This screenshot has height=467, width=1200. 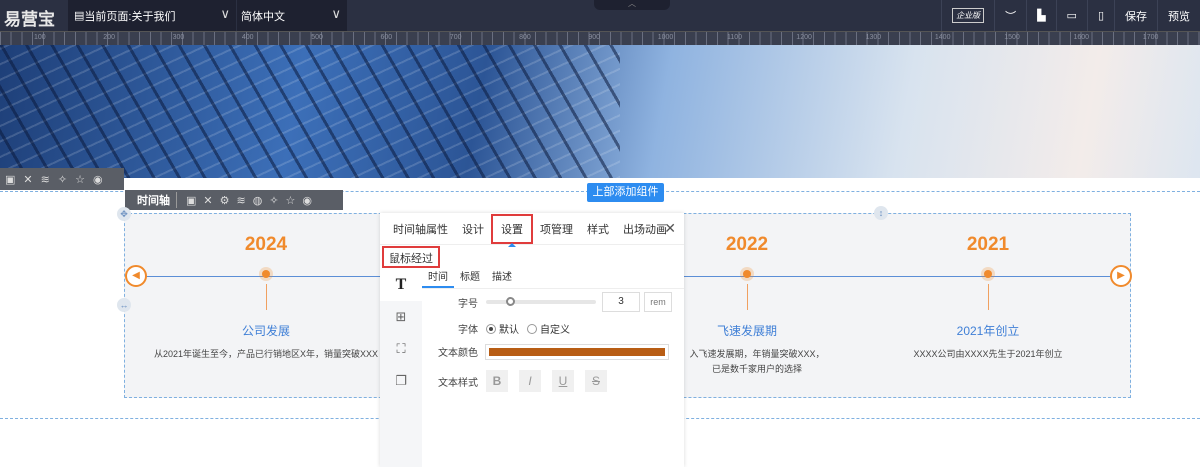 What do you see at coordinates (79, 16) in the screenshot?
I see `page-icon: ▤` at bounding box center [79, 16].